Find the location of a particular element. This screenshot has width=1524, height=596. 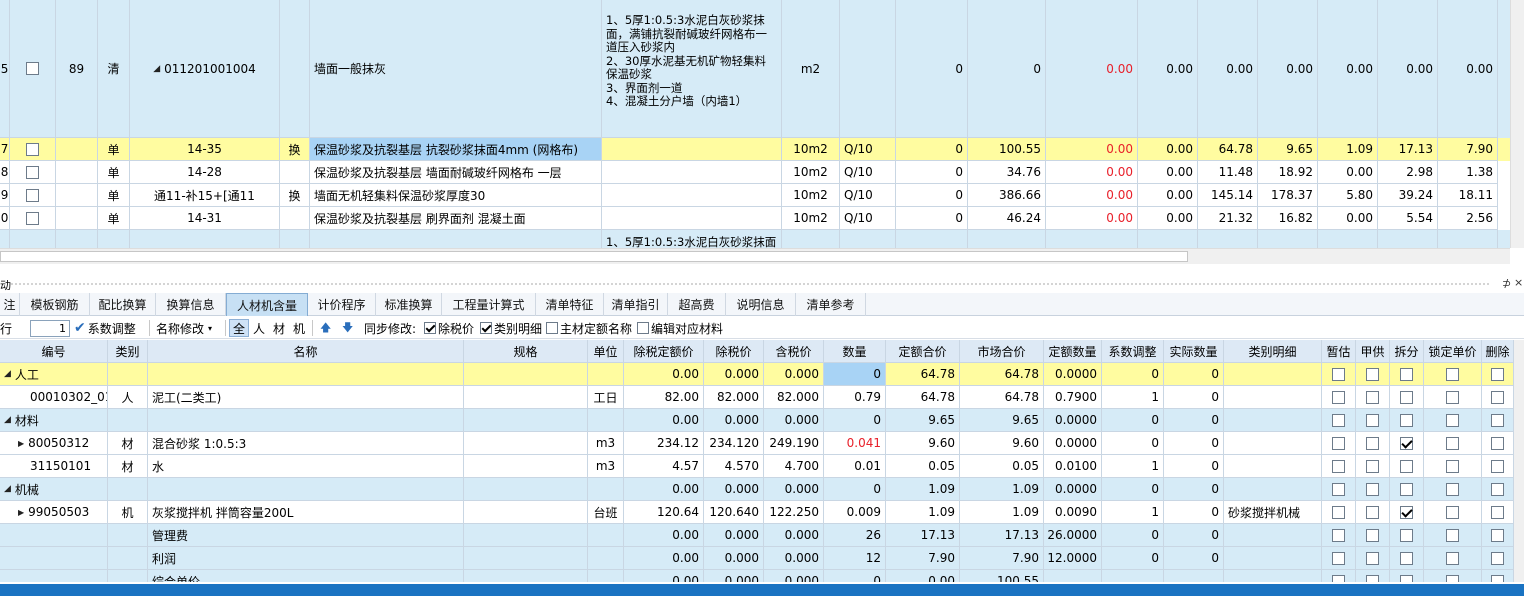

filter-labor-button: 人 is located at coordinates (259, 328).